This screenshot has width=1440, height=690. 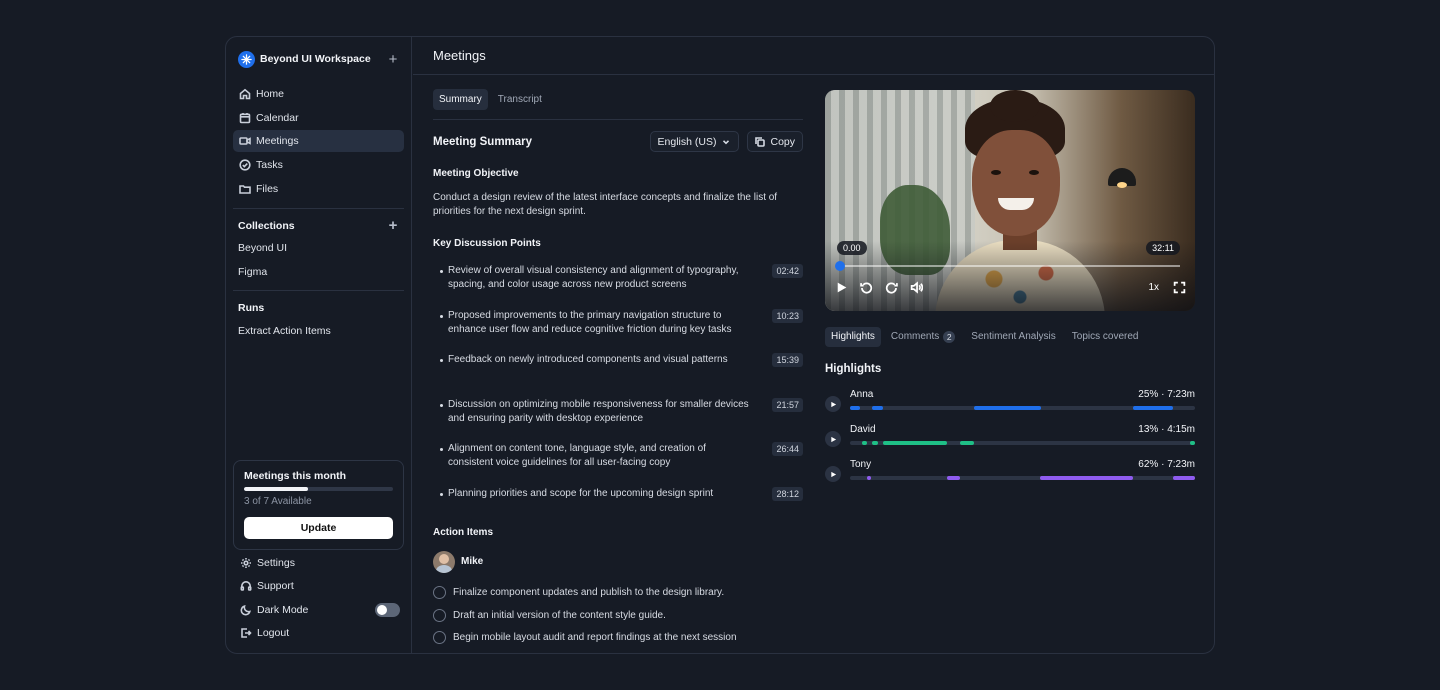 What do you see at coordinates (694, 141) in the screenshot?
I see `language-select: English (US)` at bounding box center [694, 141].